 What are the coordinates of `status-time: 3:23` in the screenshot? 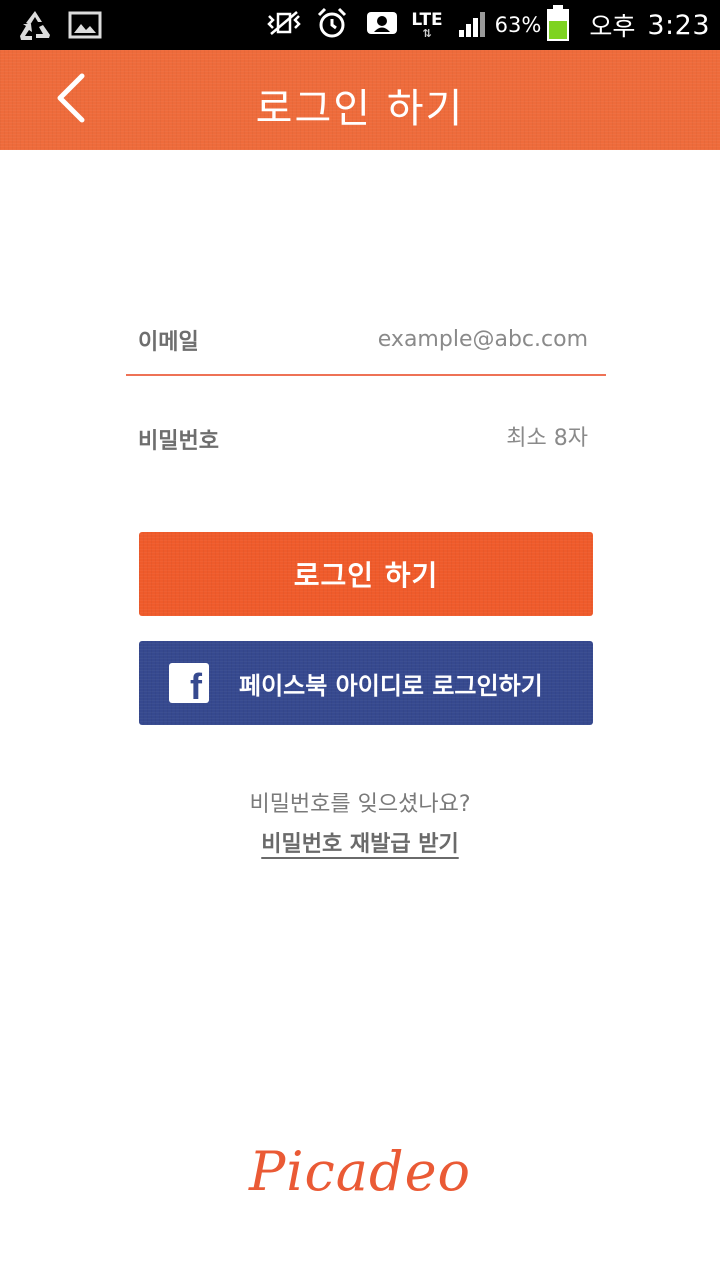 It's located at (678, 25).